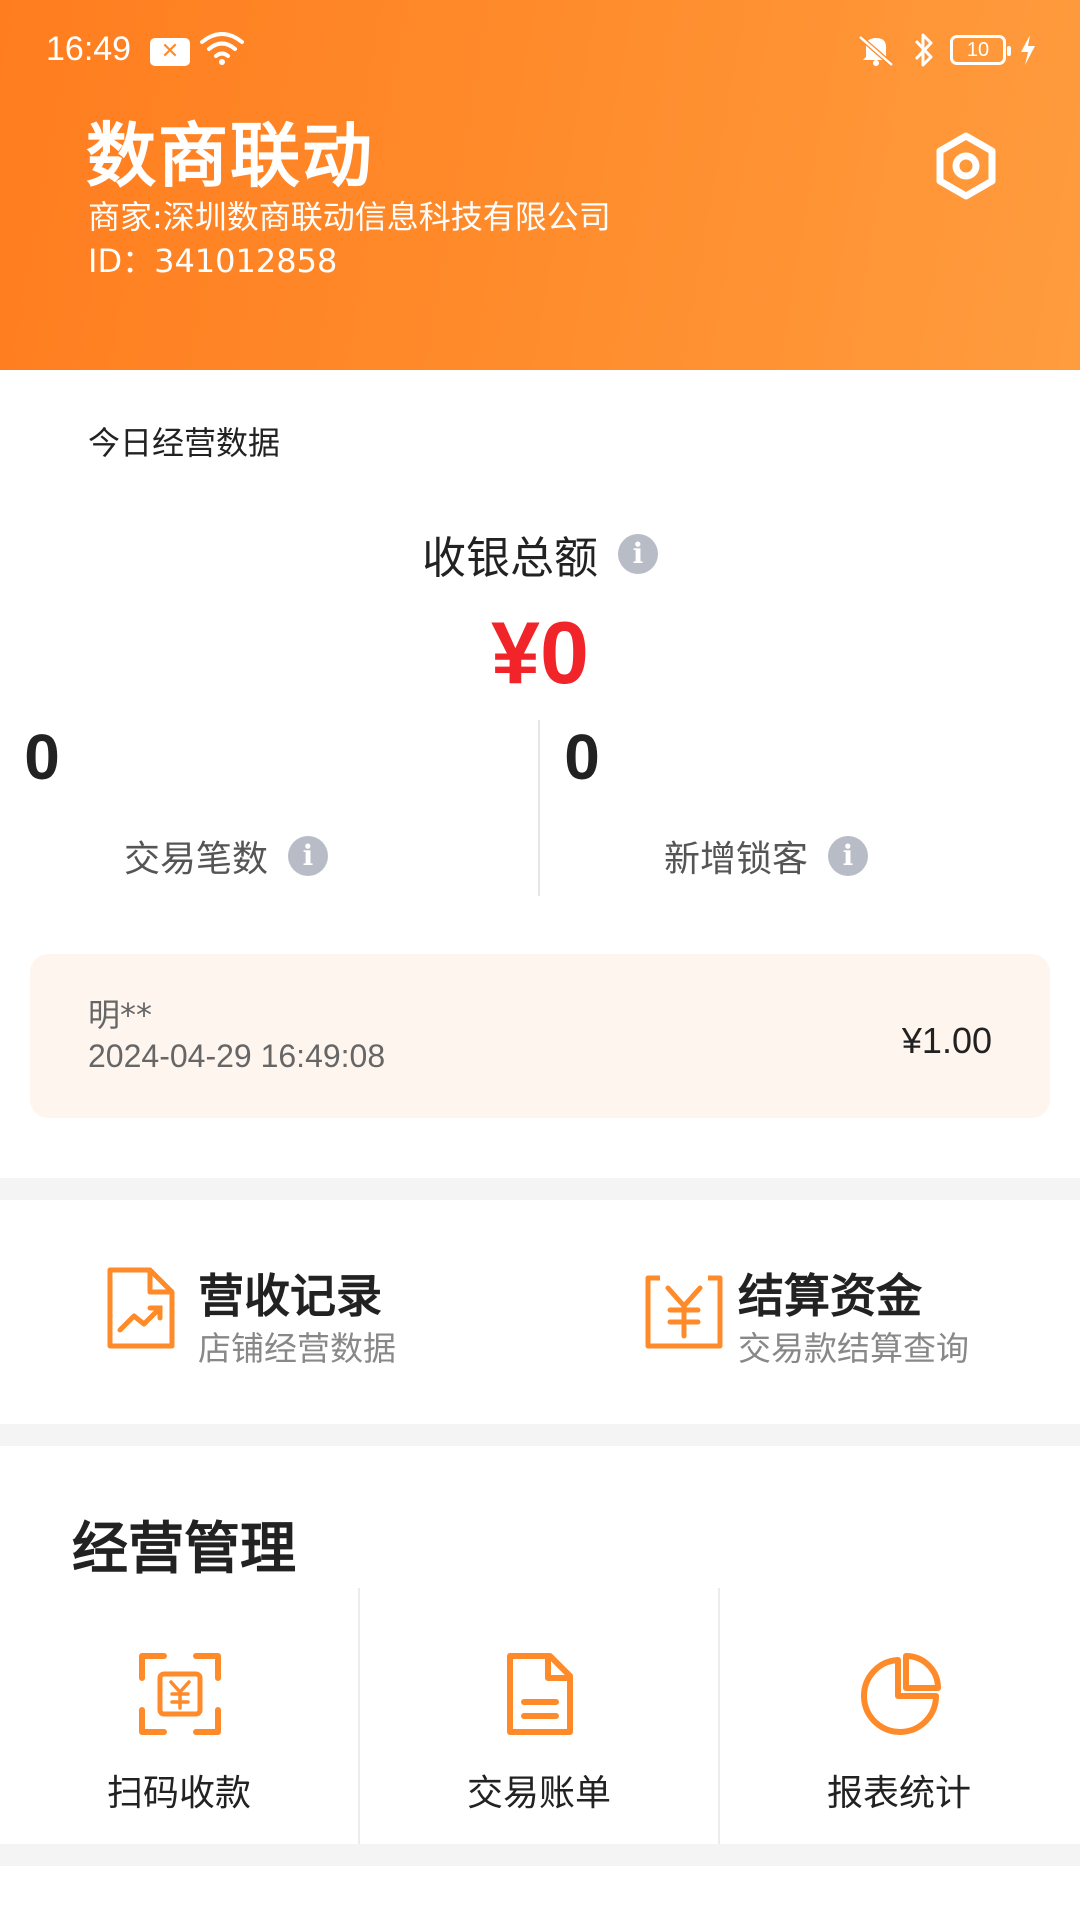  Describe the element at coordinates (237, 1056) in the screenshot. I see `transaction-time: 2024-04-29 16:49:08` at that location.